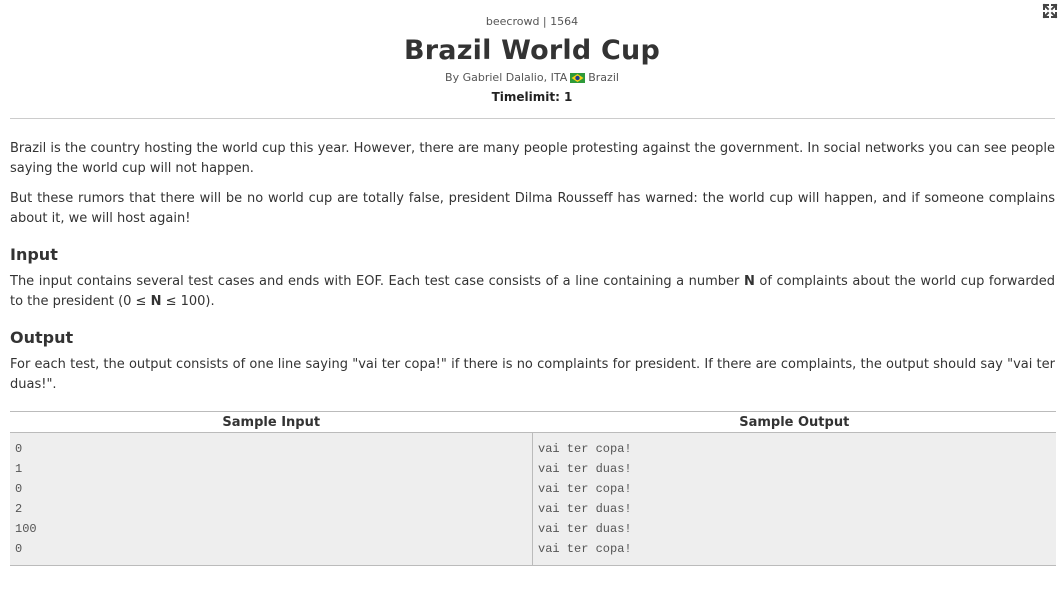 The height and width of the screenshot is (598, 1064). What do you see at coordinates (156, 301) in the screenshot?
I see `input-var-n-2: N` at bounding box center [156, 301].